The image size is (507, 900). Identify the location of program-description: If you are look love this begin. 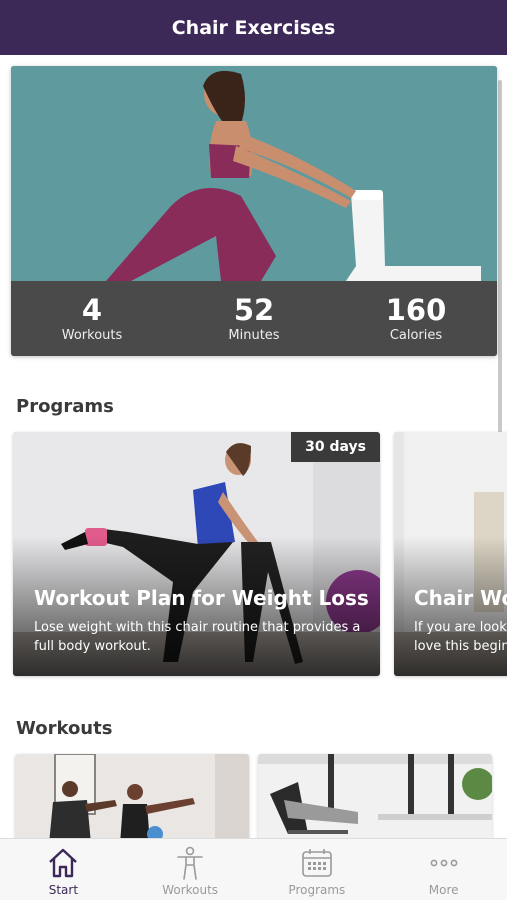
(460, 637).